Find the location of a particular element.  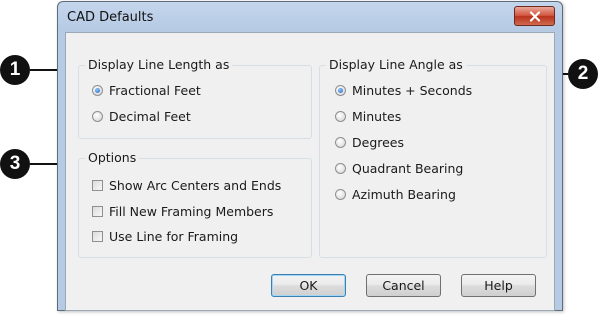

radio-label: Degrees is located at coordinates (378, 142).